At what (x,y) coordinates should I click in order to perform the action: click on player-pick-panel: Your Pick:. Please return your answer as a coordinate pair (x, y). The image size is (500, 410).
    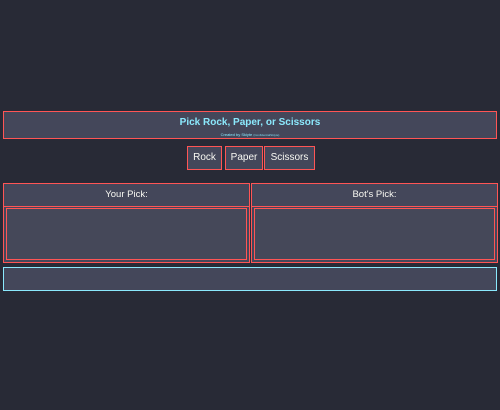
    Looking at the image, I should click on (126, 223).